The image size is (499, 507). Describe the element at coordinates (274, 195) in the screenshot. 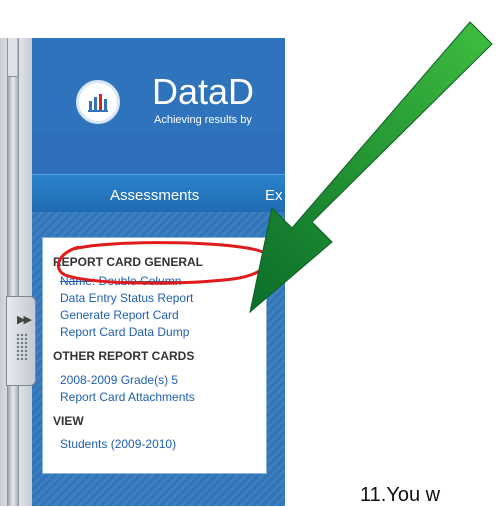

I see `nav-ex: Ex` at that location.